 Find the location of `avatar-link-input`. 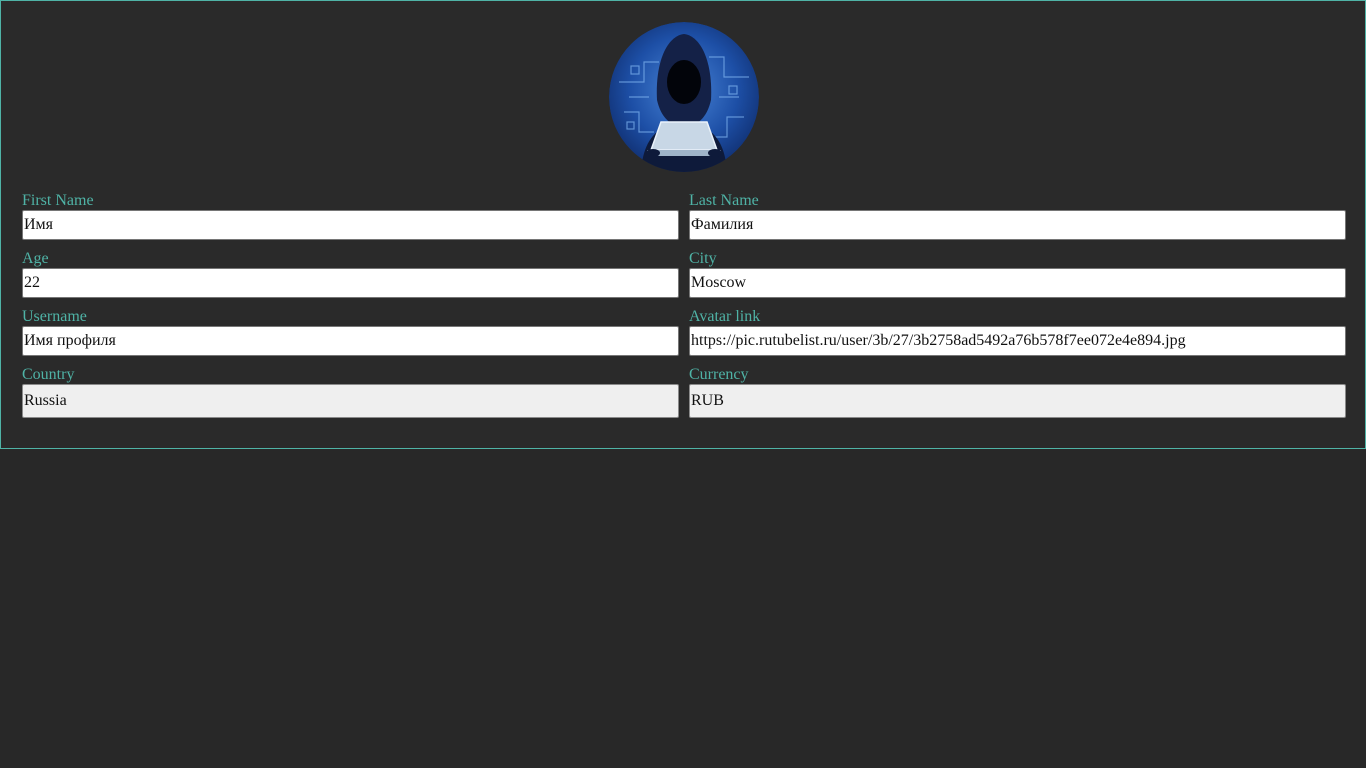

avatar-link-input is located at coordinates (1017, 341).